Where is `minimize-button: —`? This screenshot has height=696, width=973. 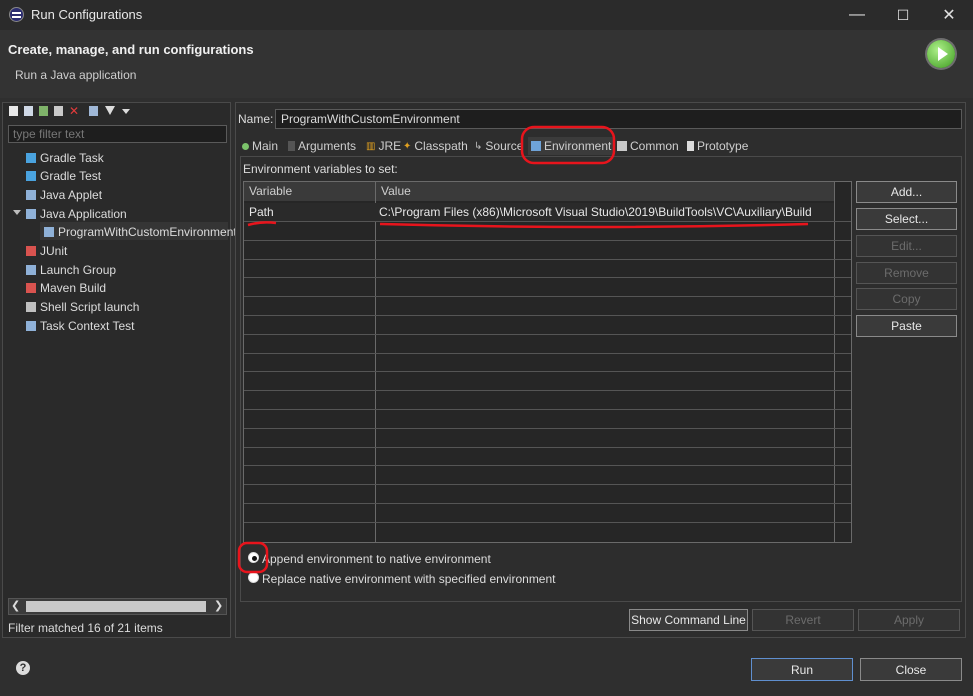 minimize-button: — is located at coordinates (857, 15).